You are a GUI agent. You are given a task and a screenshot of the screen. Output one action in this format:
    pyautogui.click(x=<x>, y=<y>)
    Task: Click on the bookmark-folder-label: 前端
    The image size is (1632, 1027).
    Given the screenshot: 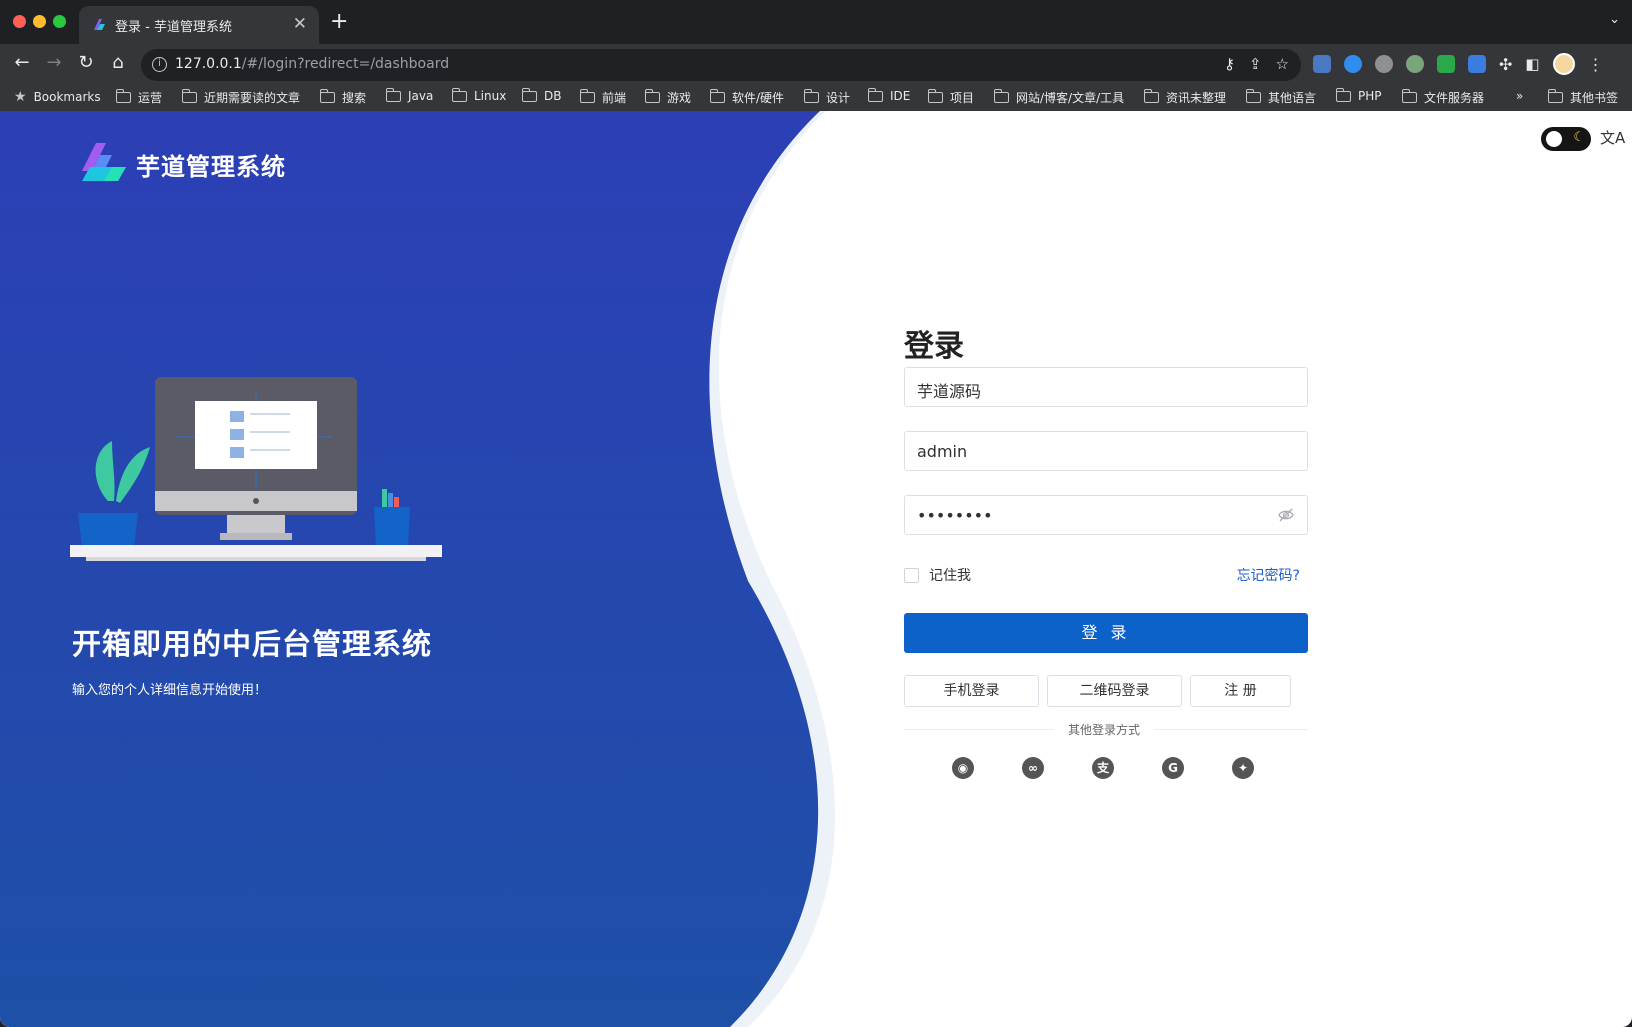 What is the action you would take?
    pyautogui.click(x=614, y=98)
    